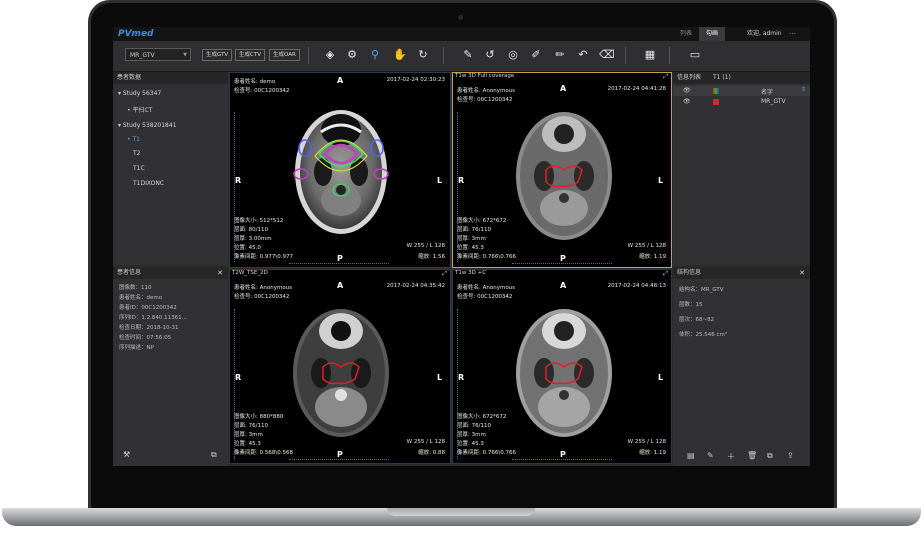 The height and width of the screenshot is (540, 923). What do you see at coordinates (722, 77) in the screenshot?
I see `series-tab: T1 (1)` at bounding box center [722, 77].